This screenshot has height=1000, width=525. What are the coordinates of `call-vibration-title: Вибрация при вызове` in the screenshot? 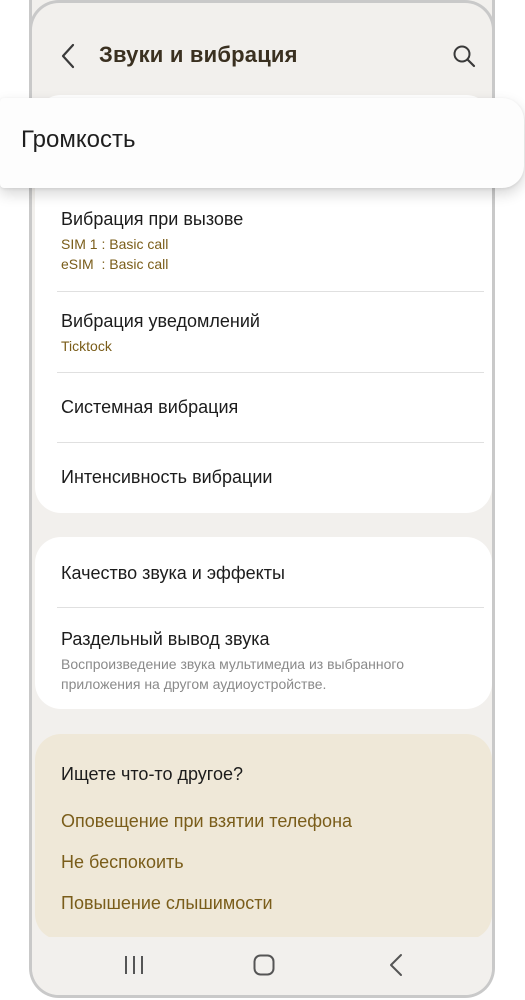 It's located at (152, 219).